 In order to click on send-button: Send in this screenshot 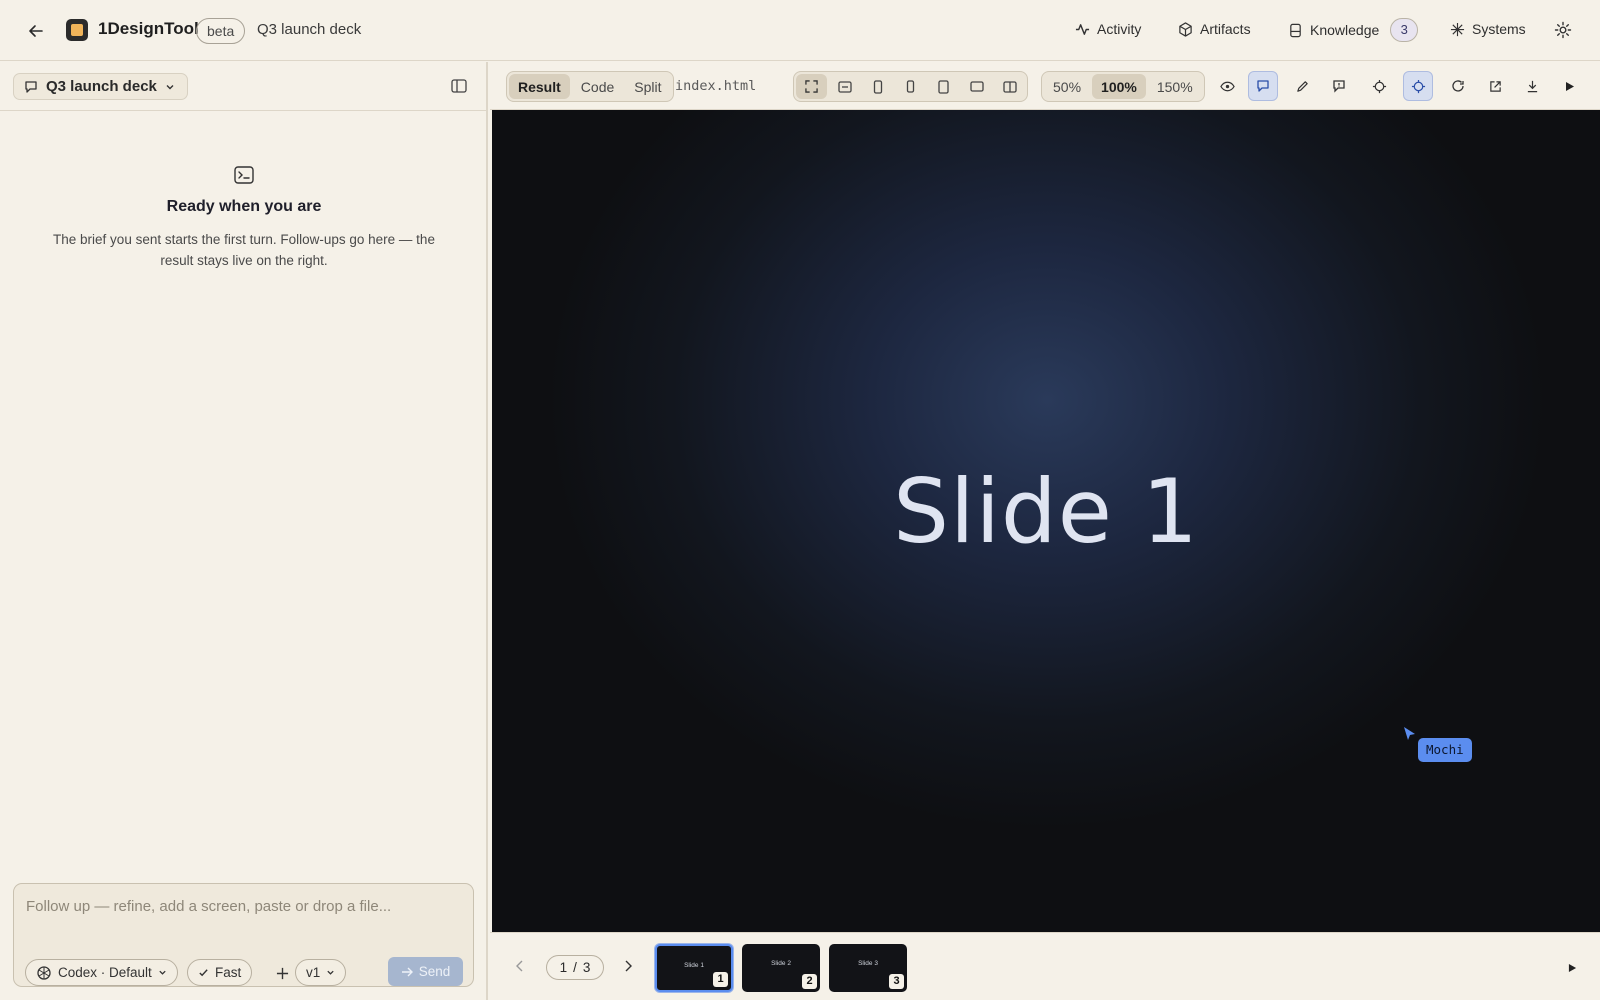, I will do `click(425, 971)`.